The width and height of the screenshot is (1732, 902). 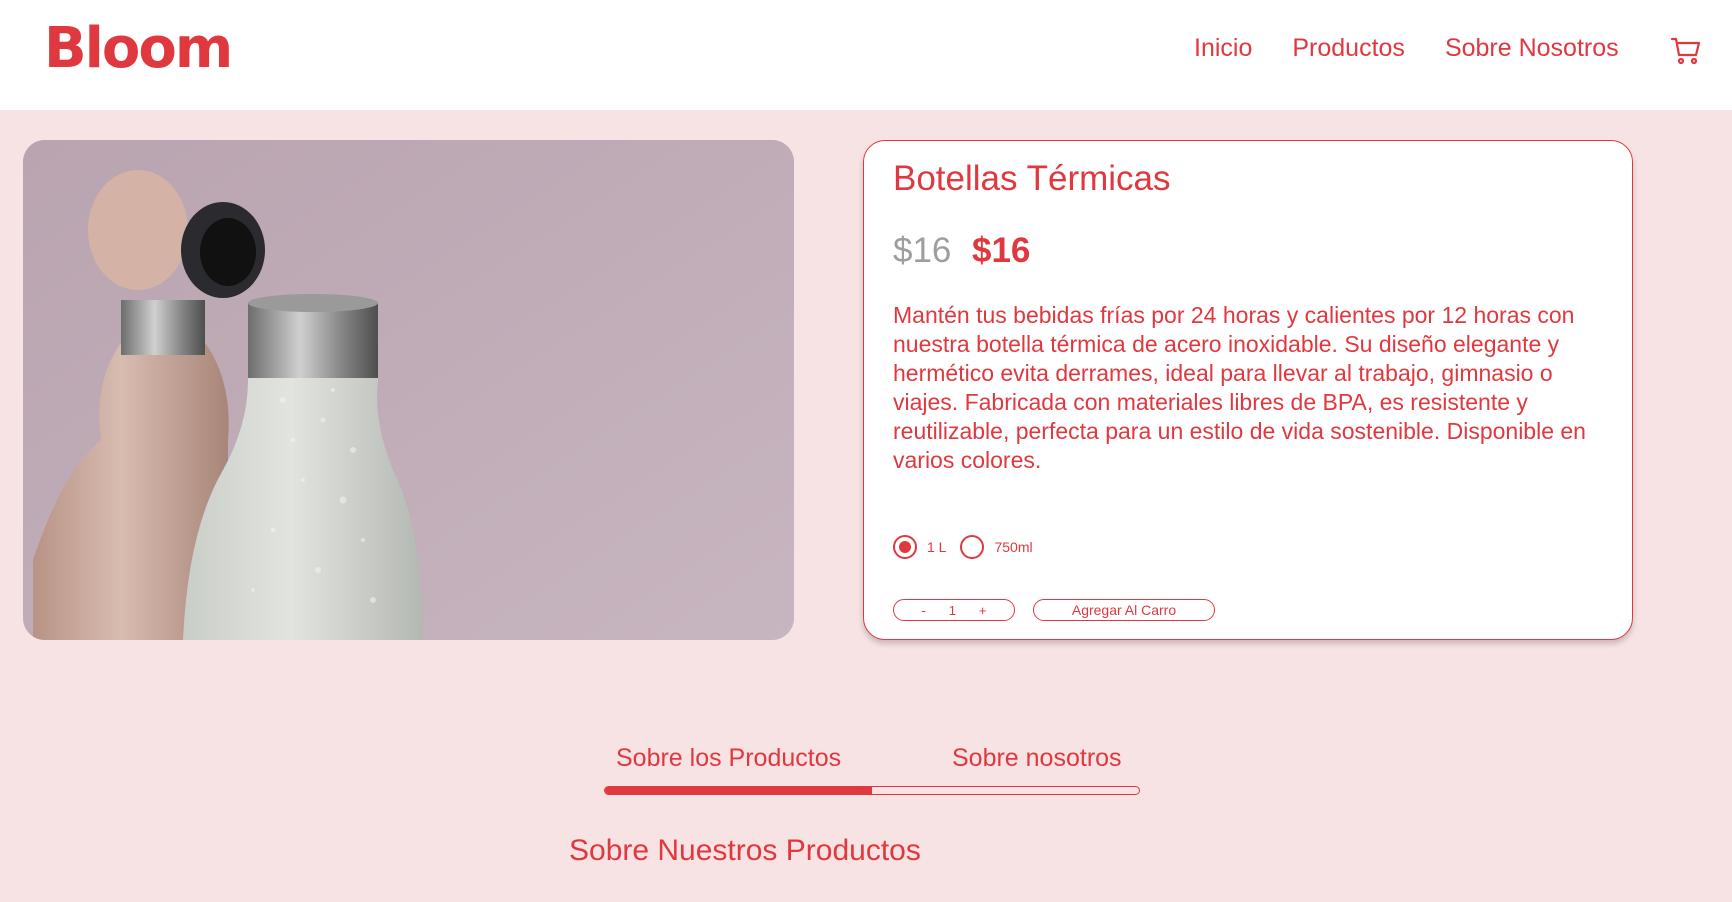 What do you see at coordinates (1348, 48) in the screenshot?
I see `nav-link-productos: Productos` at bounding box center [1348, 48].